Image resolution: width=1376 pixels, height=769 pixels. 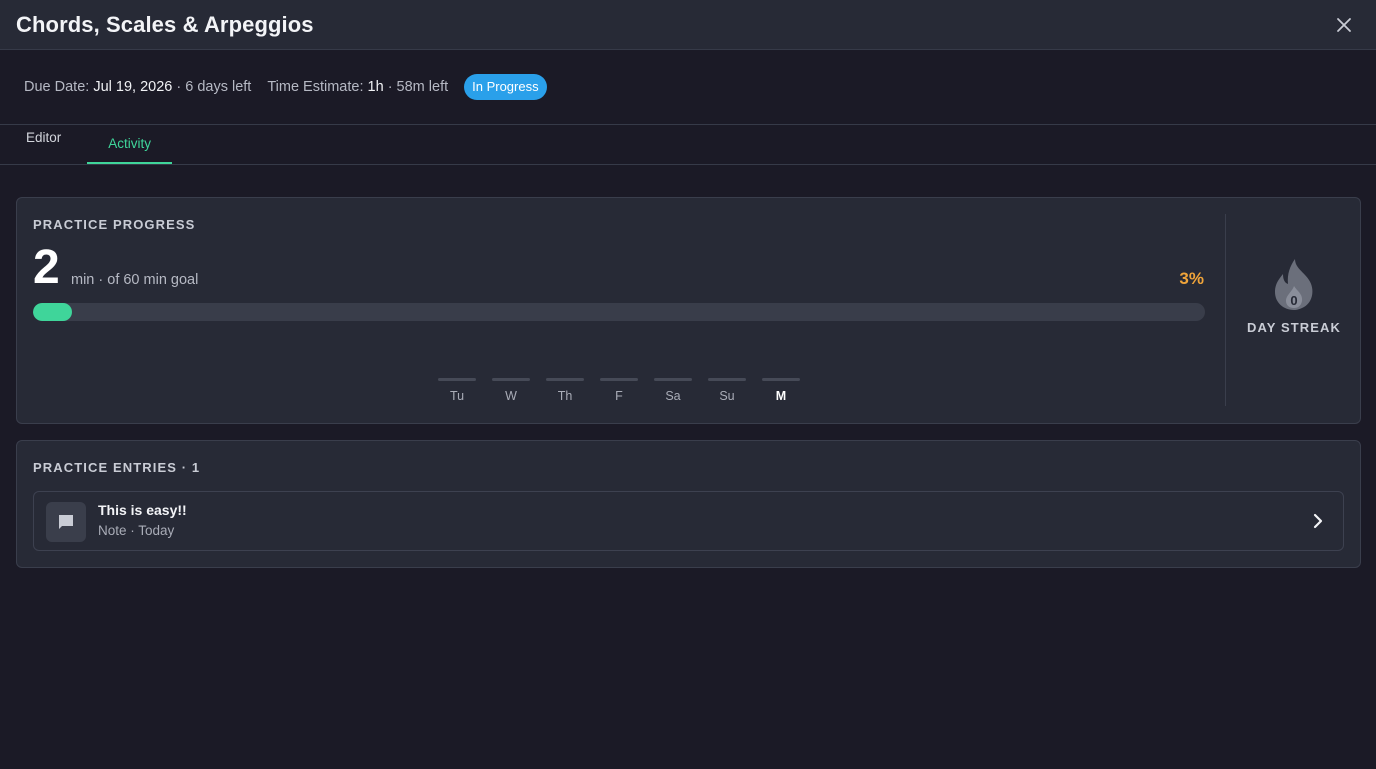 What do you see at coordinates (1294, 284) in the screenshot?
I see `flame-icon: 0` at bounding box center [1294, 284].